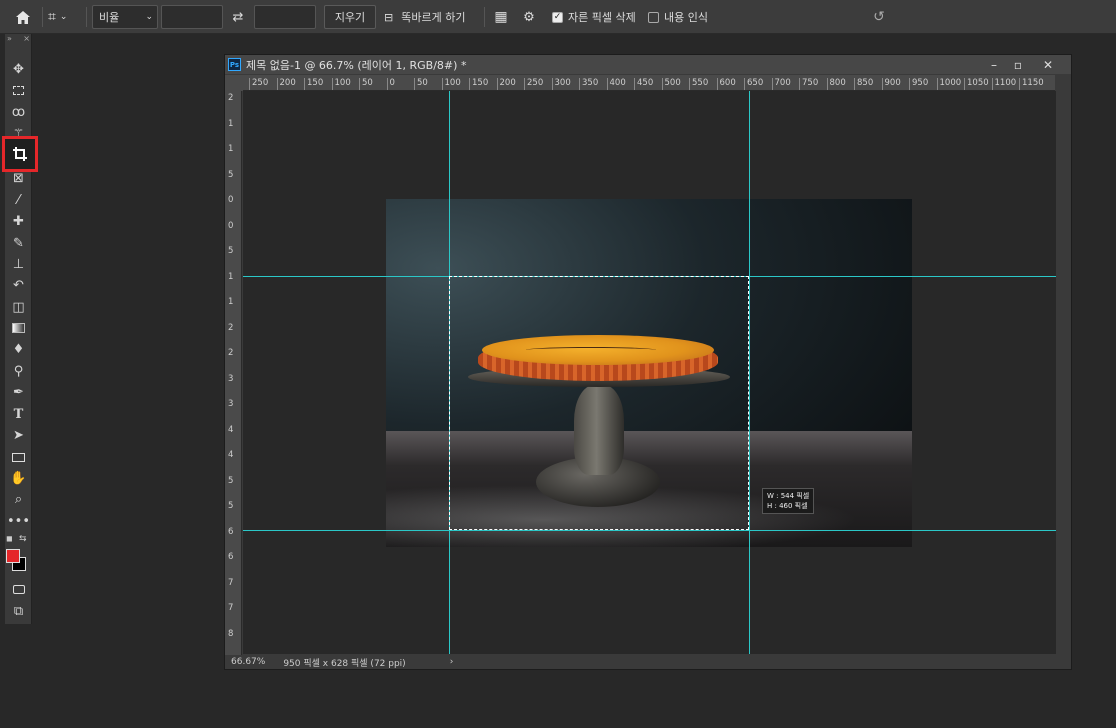 Image resolution: width=1116 pixels, height=728 pixels. What do you see at coordinates (836, 84) in the screenshot?
I see `ruler-tick-label: 800` at bounding box center [836, 84].